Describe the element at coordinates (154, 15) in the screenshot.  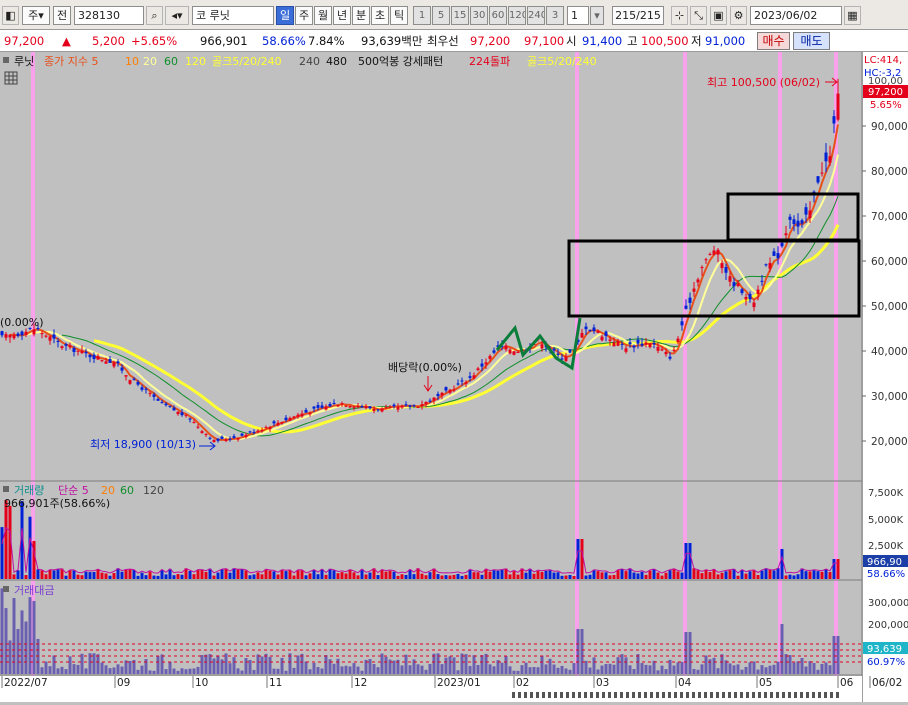
I see `search-icon: ⌕` at that location.